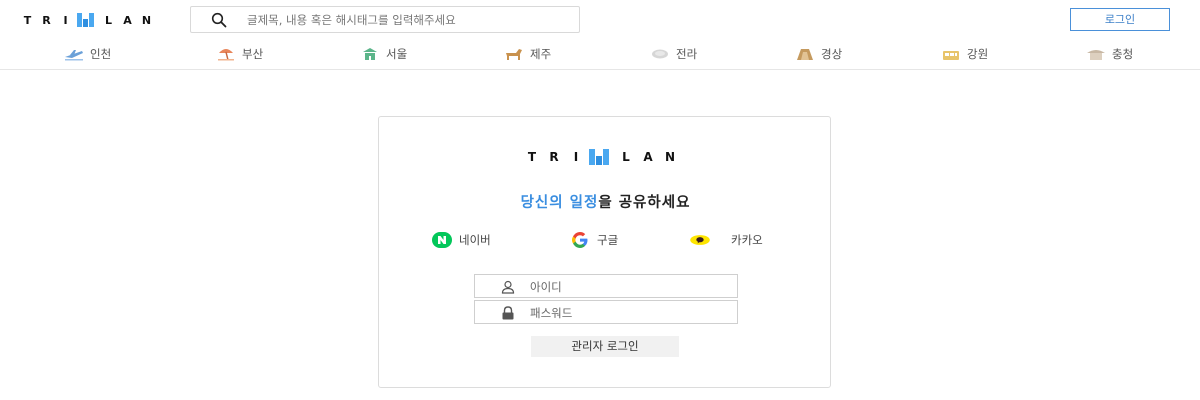 This screenshot has height=400, width=1200. Describe the element at coordinates (726, 240) in the screenshot. I see `kakao-login-button: 카카오` at that location.